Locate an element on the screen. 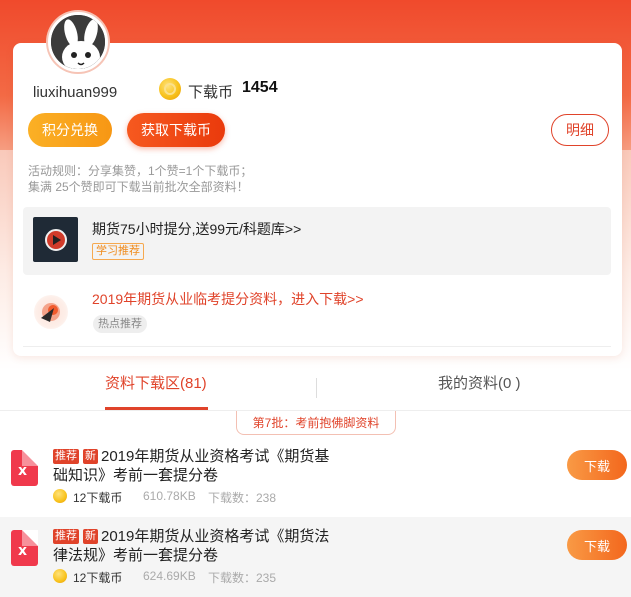 Image resolution: width=631 pixels, height=597 pixels. avatar is located at coordinates (78, 42).